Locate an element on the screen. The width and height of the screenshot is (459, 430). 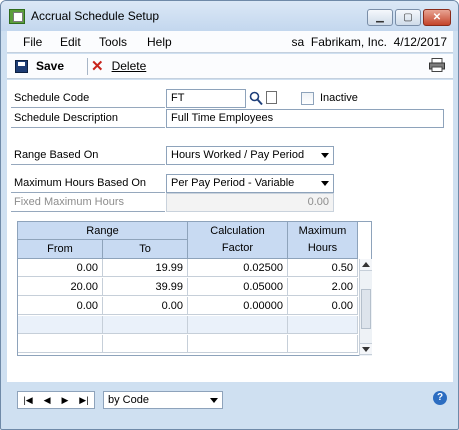
toolbar-divider is located at coordinates (87, 66).